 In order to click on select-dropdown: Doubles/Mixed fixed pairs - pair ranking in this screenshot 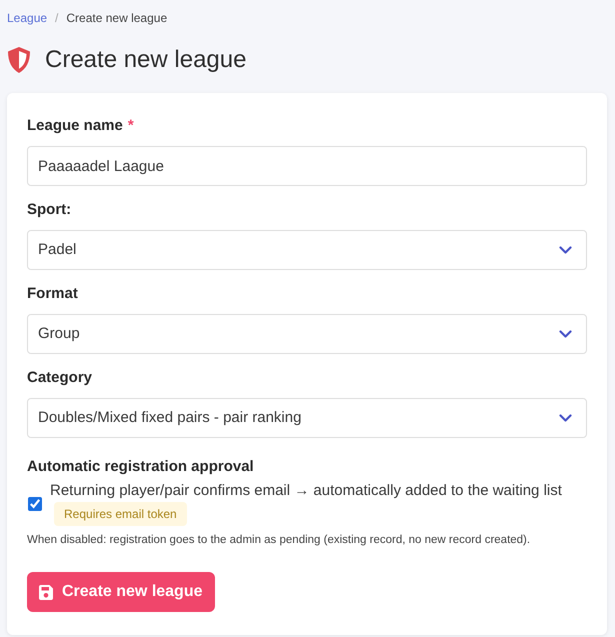, I will do `click(307, 418)`.